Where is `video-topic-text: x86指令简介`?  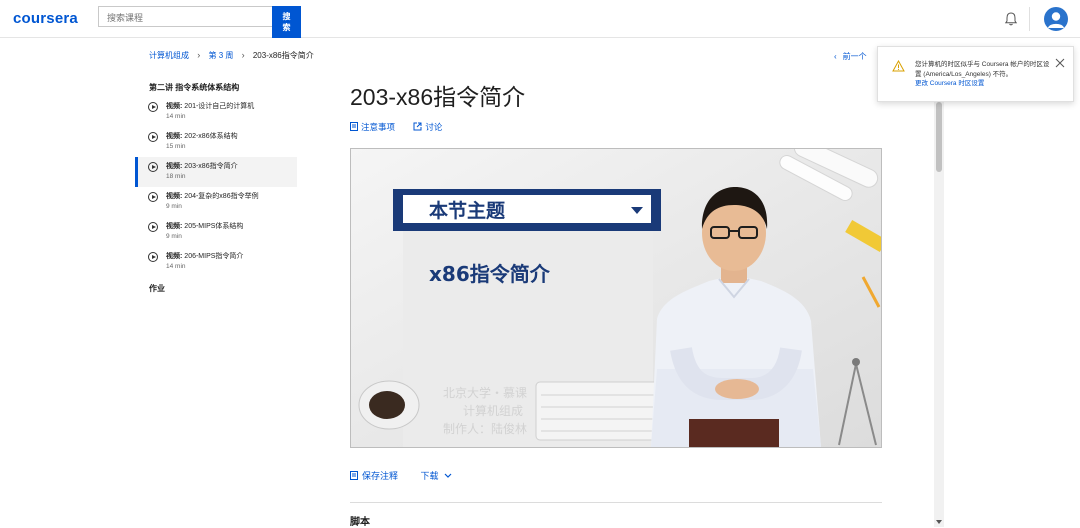
video-topic-text: x86指令简介 is located at coordinates (490, 274).